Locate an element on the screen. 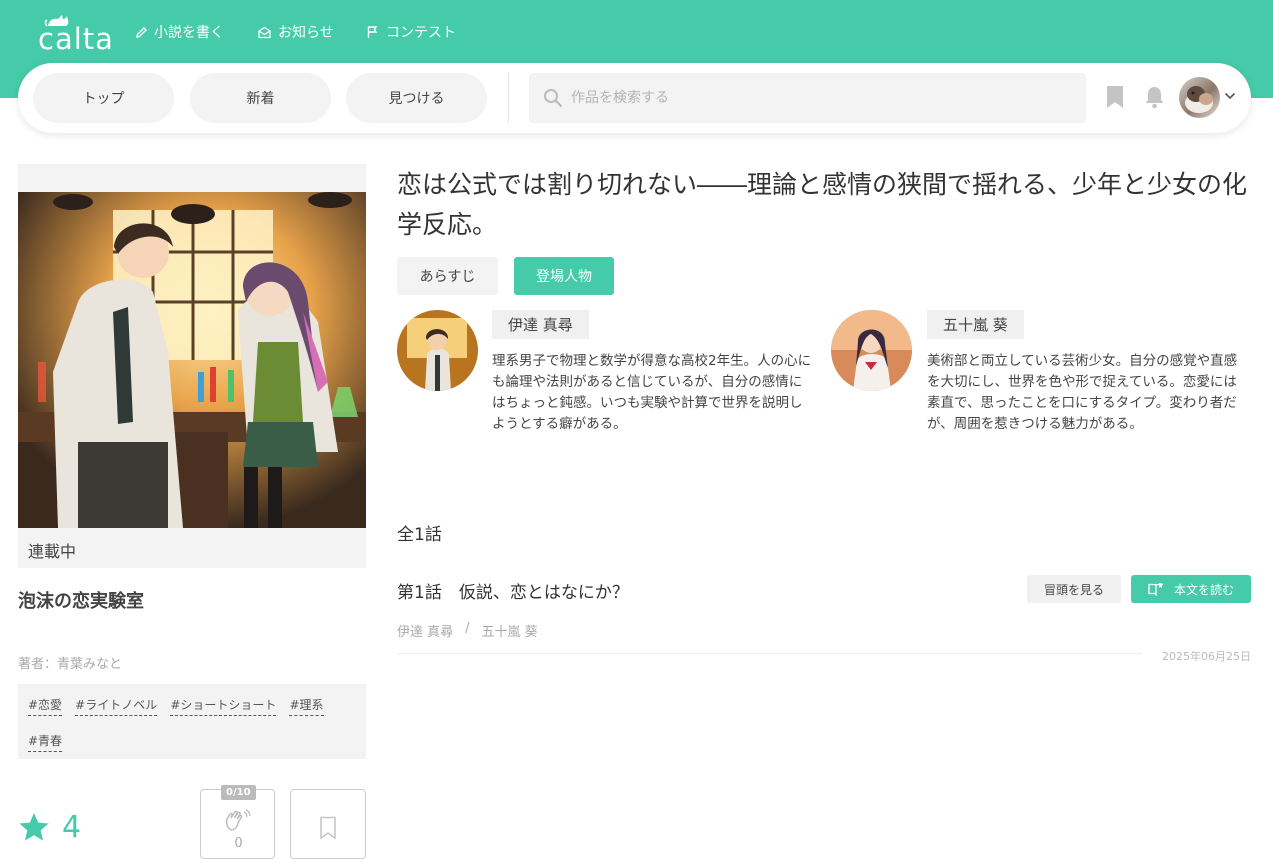 The height and width of the screenshot is (859, 1273). episode-title: 第1話 仮説、恋とはなにか？ is located at coordinates (513, 590).